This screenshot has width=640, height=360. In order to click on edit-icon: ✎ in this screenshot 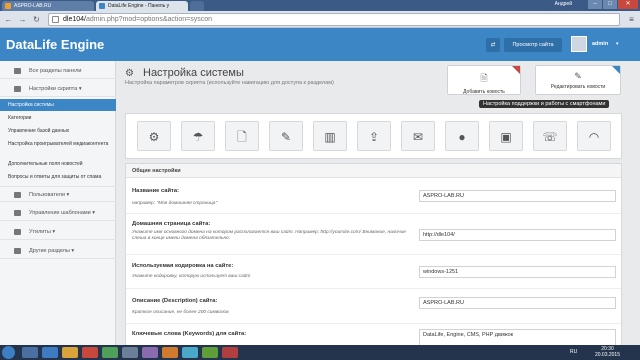, I will do `click(578, 76)`.